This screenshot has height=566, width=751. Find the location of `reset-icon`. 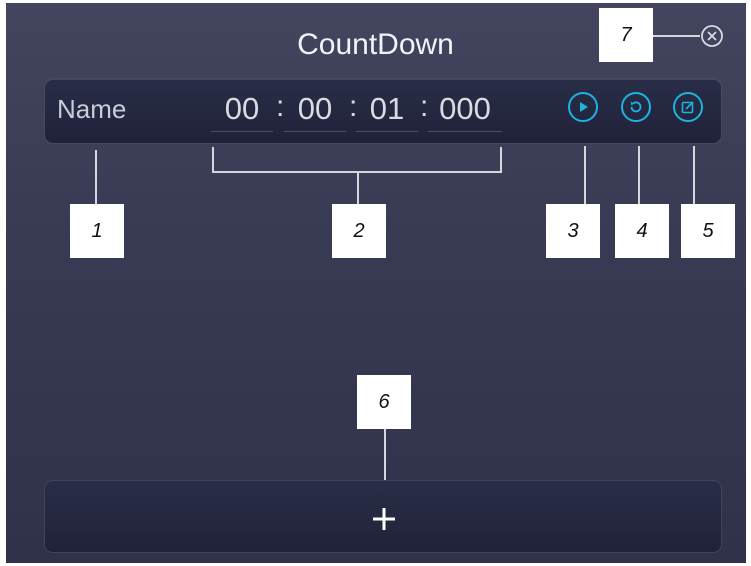

reset-icon is located at coordinates (636, 107).